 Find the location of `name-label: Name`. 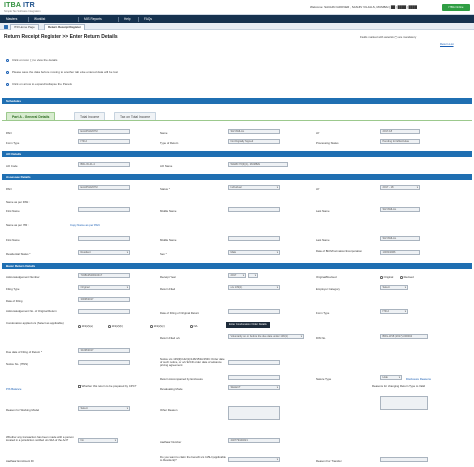

name-label: Name is located at coordinates (164, 133).